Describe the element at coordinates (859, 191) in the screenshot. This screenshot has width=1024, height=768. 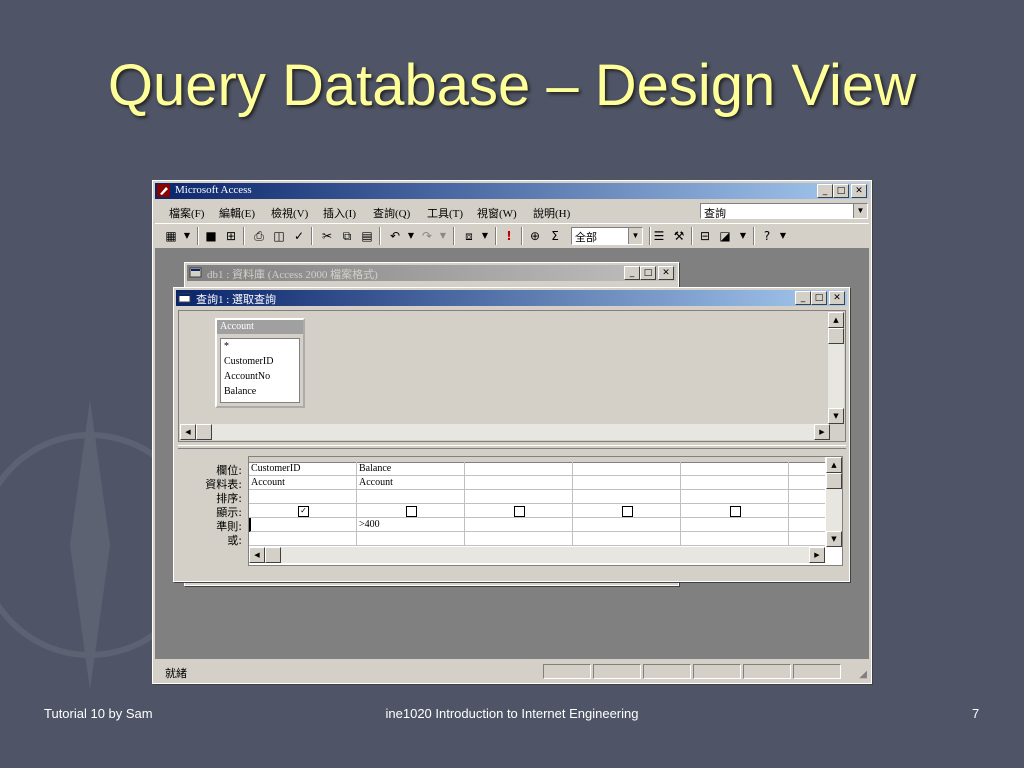
I see `close-button: ✕` at that location.